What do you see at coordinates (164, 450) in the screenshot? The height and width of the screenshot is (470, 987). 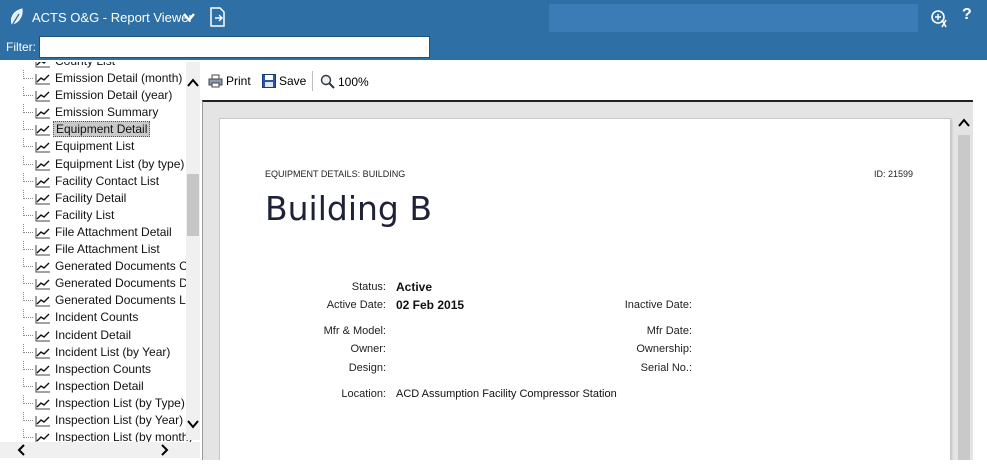 I see `scroll-right-icon` at bounding box center [164, 450].